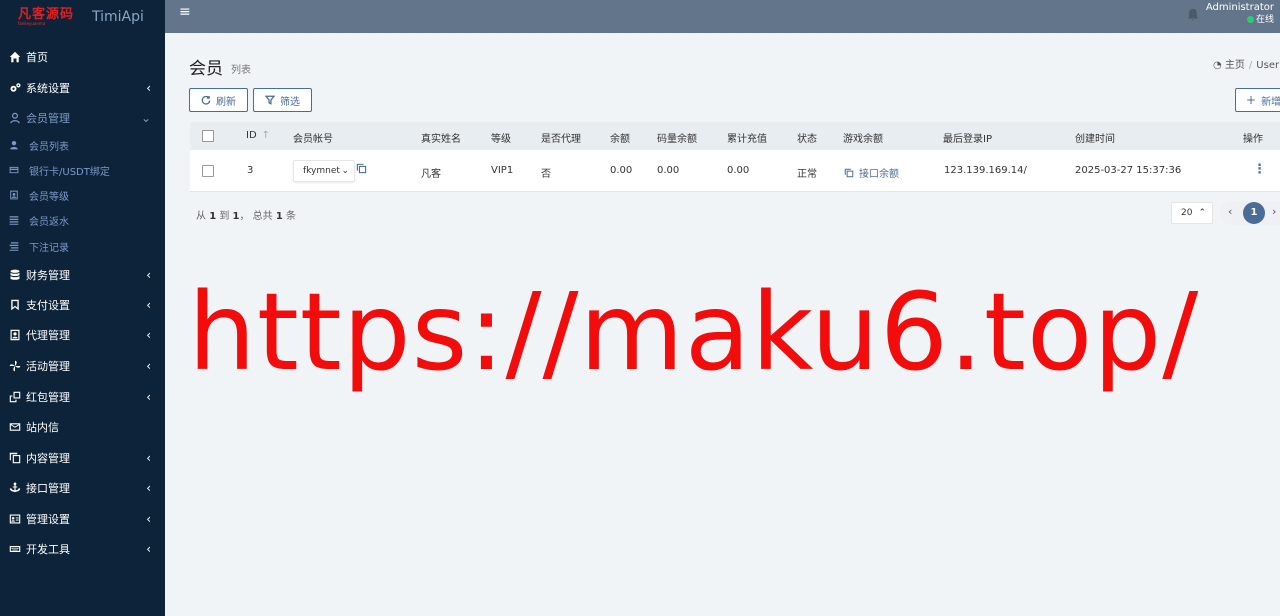 This screenshot has width=1280, height=616. Describe the element at coordinates (82, 88) in the screenshot. I see `sidebar-item-system-settings: 系统设置 ‹` at that location.